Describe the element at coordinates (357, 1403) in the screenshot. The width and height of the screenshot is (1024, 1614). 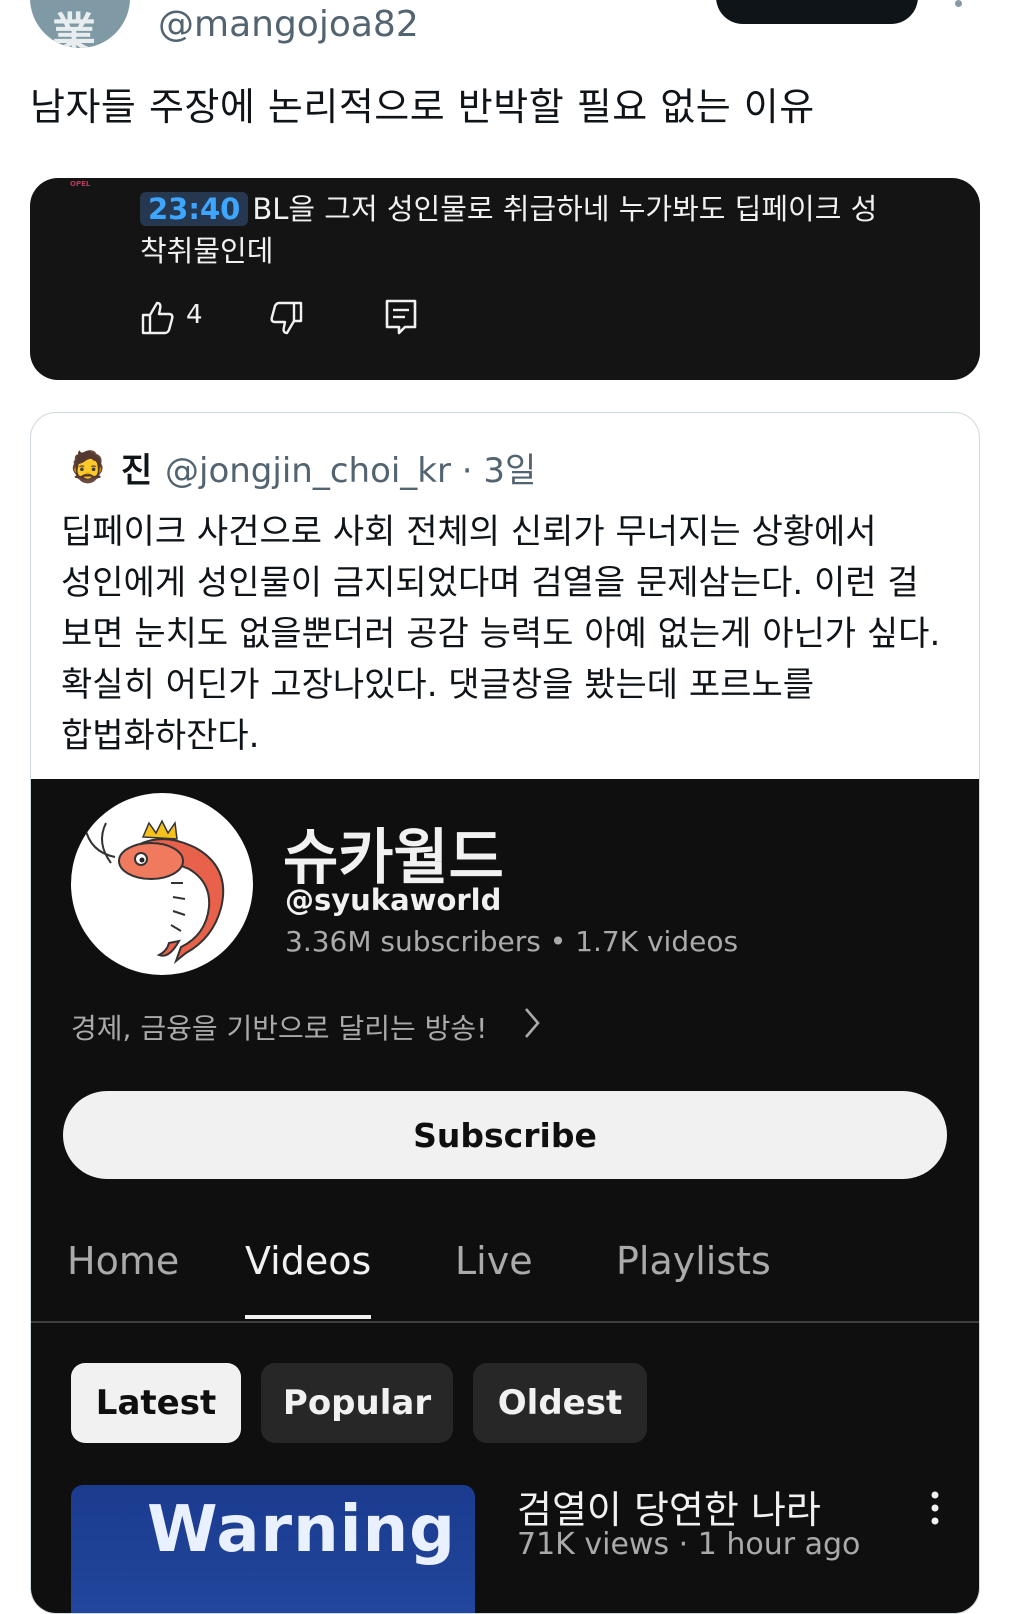
I see `chip-popular: Popular` at that location.